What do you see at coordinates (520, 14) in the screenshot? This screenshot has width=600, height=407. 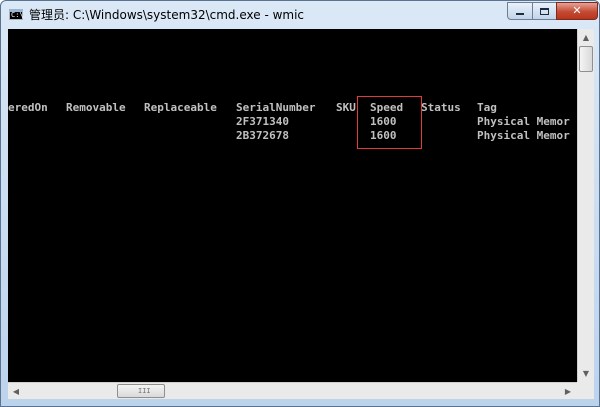 I see `minimize-icon` at bounding box center [520, 14].